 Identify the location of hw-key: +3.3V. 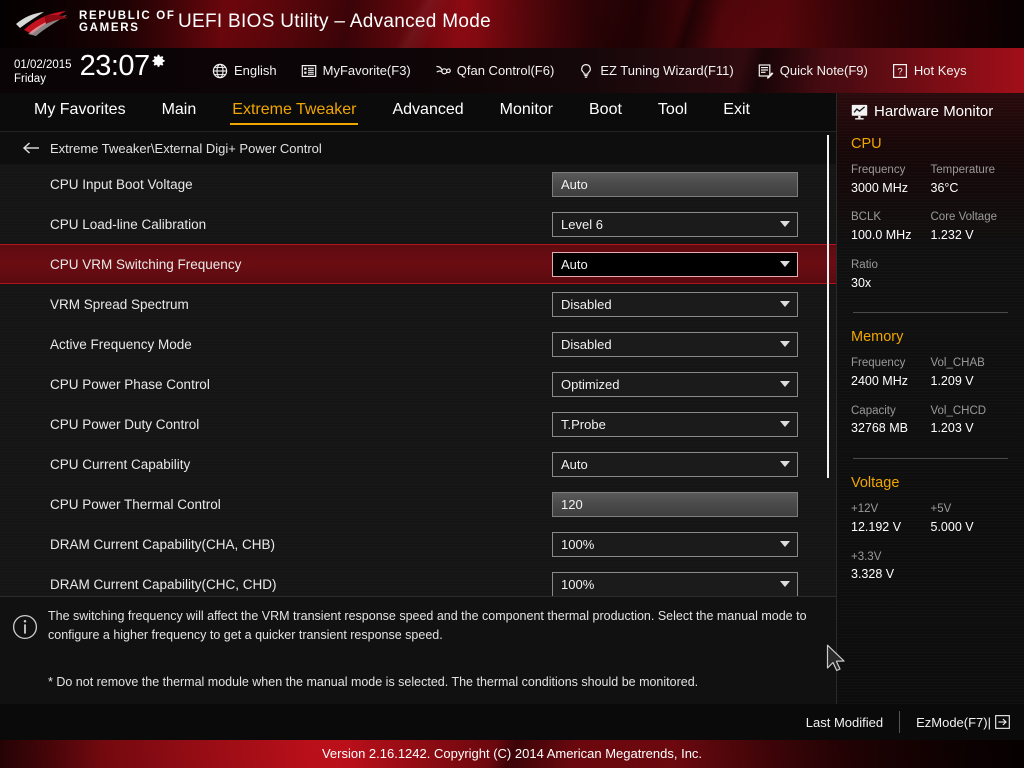
(866, 556).